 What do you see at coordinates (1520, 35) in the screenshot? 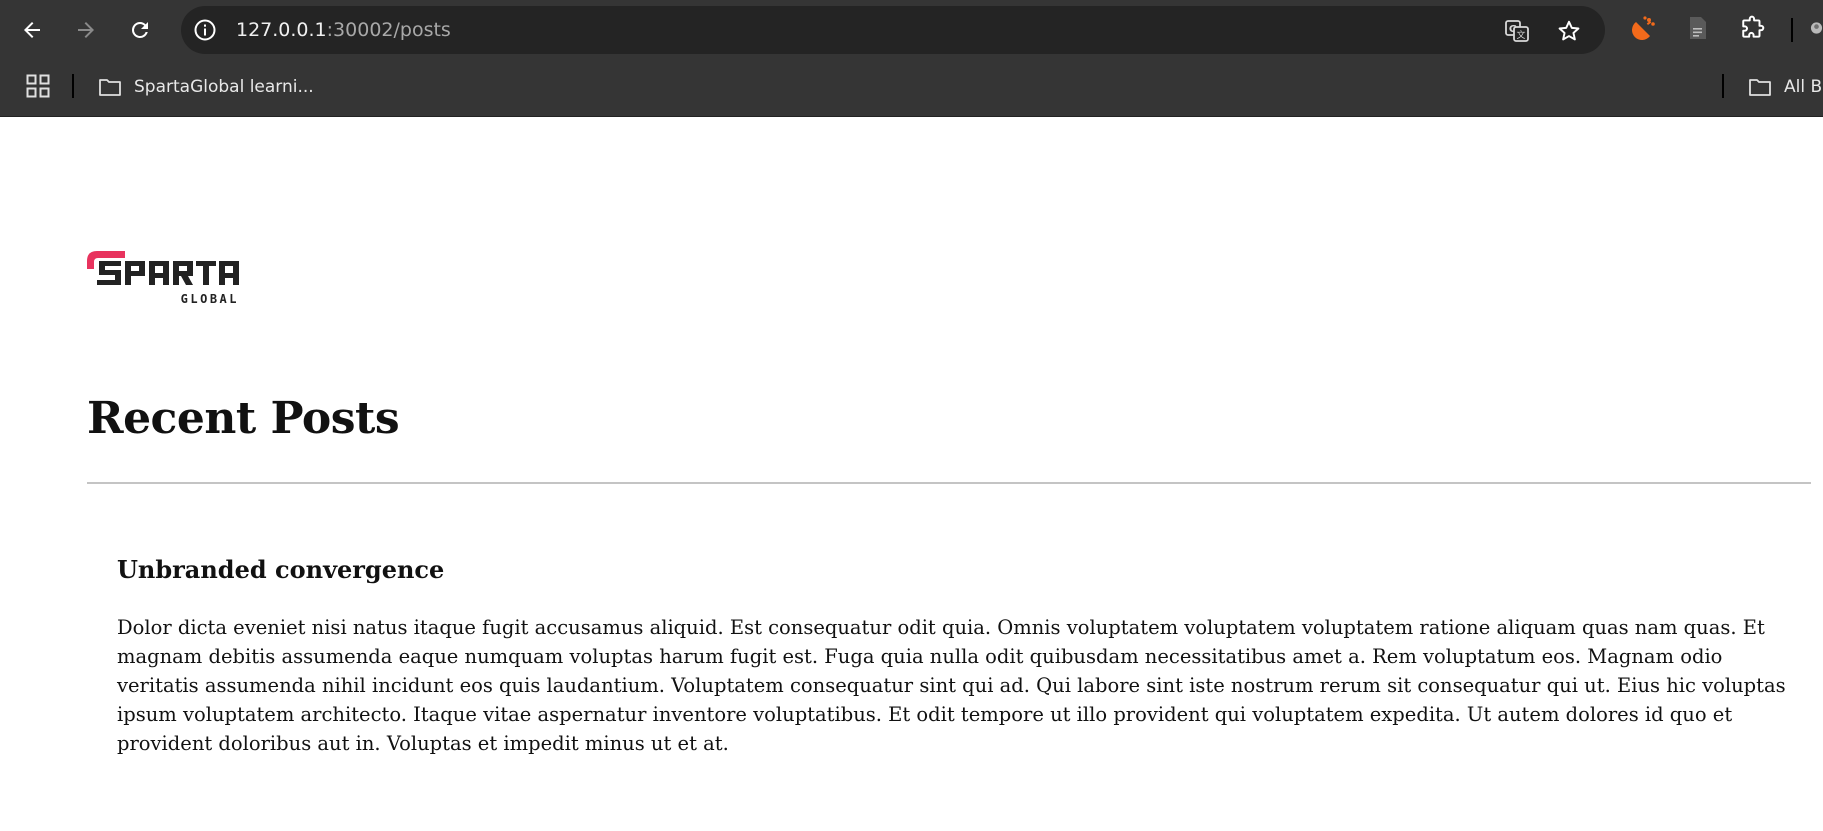
I see `svg-text: 文` at bounding box center [1520, 35].